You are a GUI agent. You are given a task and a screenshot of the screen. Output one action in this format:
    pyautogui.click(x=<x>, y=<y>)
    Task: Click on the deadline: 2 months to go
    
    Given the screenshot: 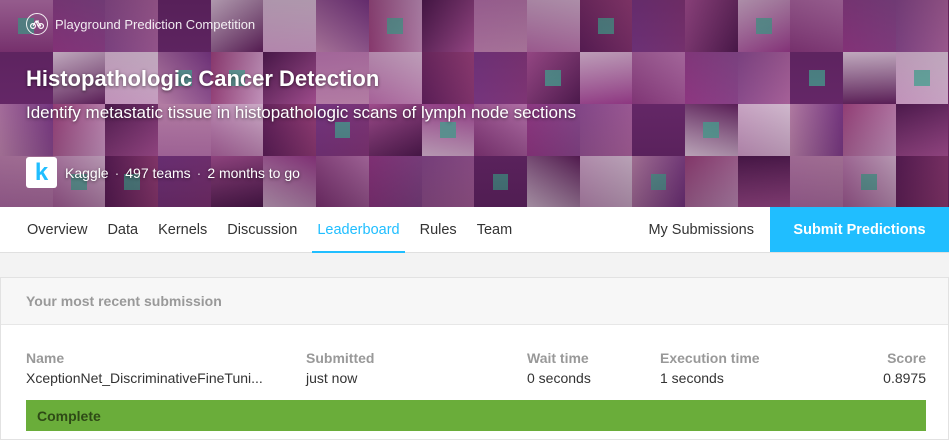 What is the action you would take?
    pyautogui.click(x=253, y=172)
    